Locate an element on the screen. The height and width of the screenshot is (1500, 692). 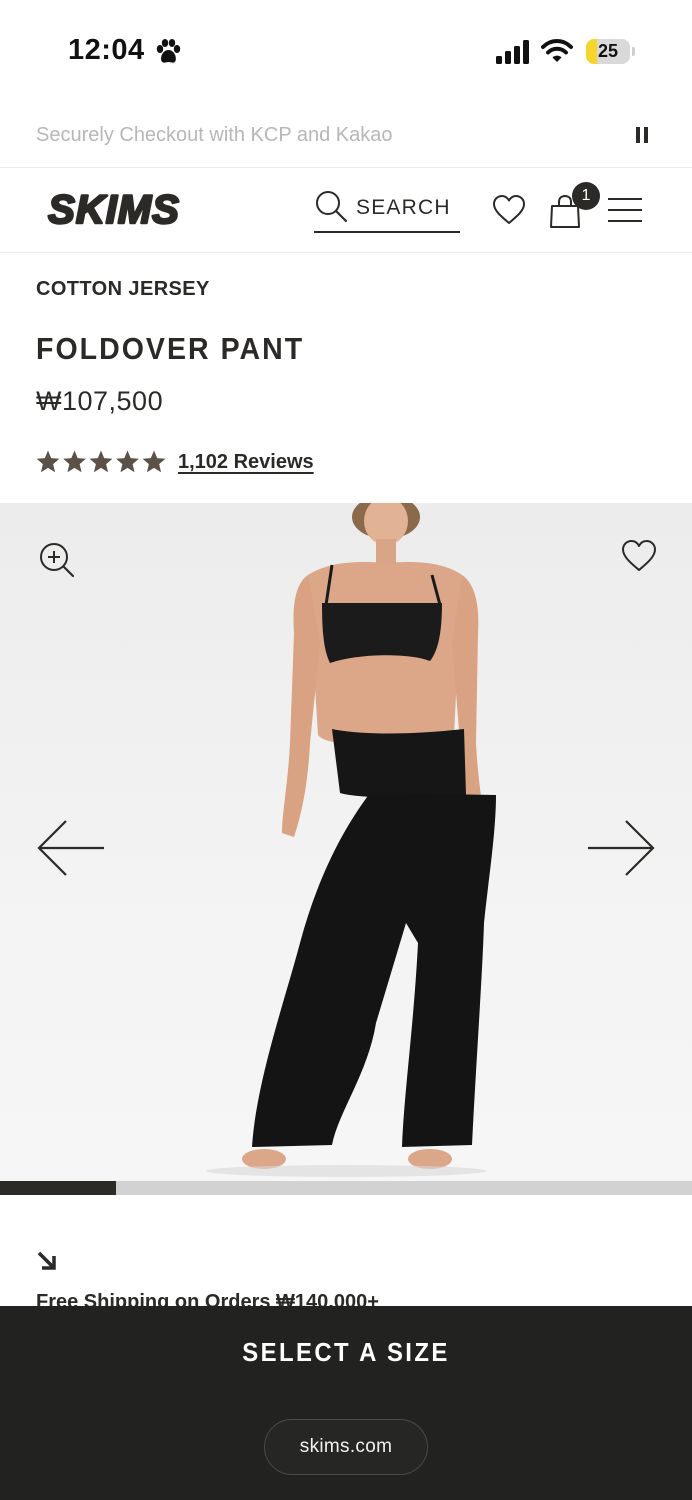
pause-icon is located at coordinates (643, 136).